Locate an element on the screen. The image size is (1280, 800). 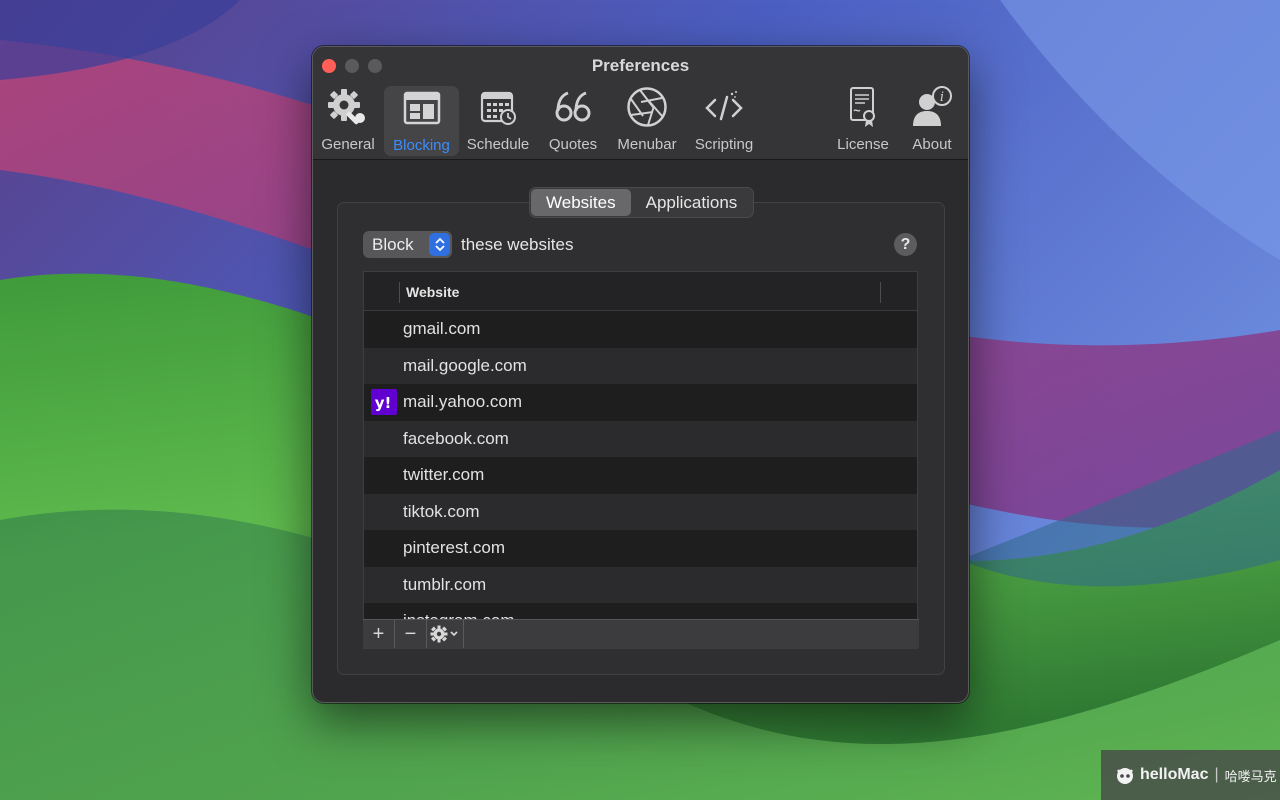
toolbar-schedule: Schedule is located at coordinates (498, 120).